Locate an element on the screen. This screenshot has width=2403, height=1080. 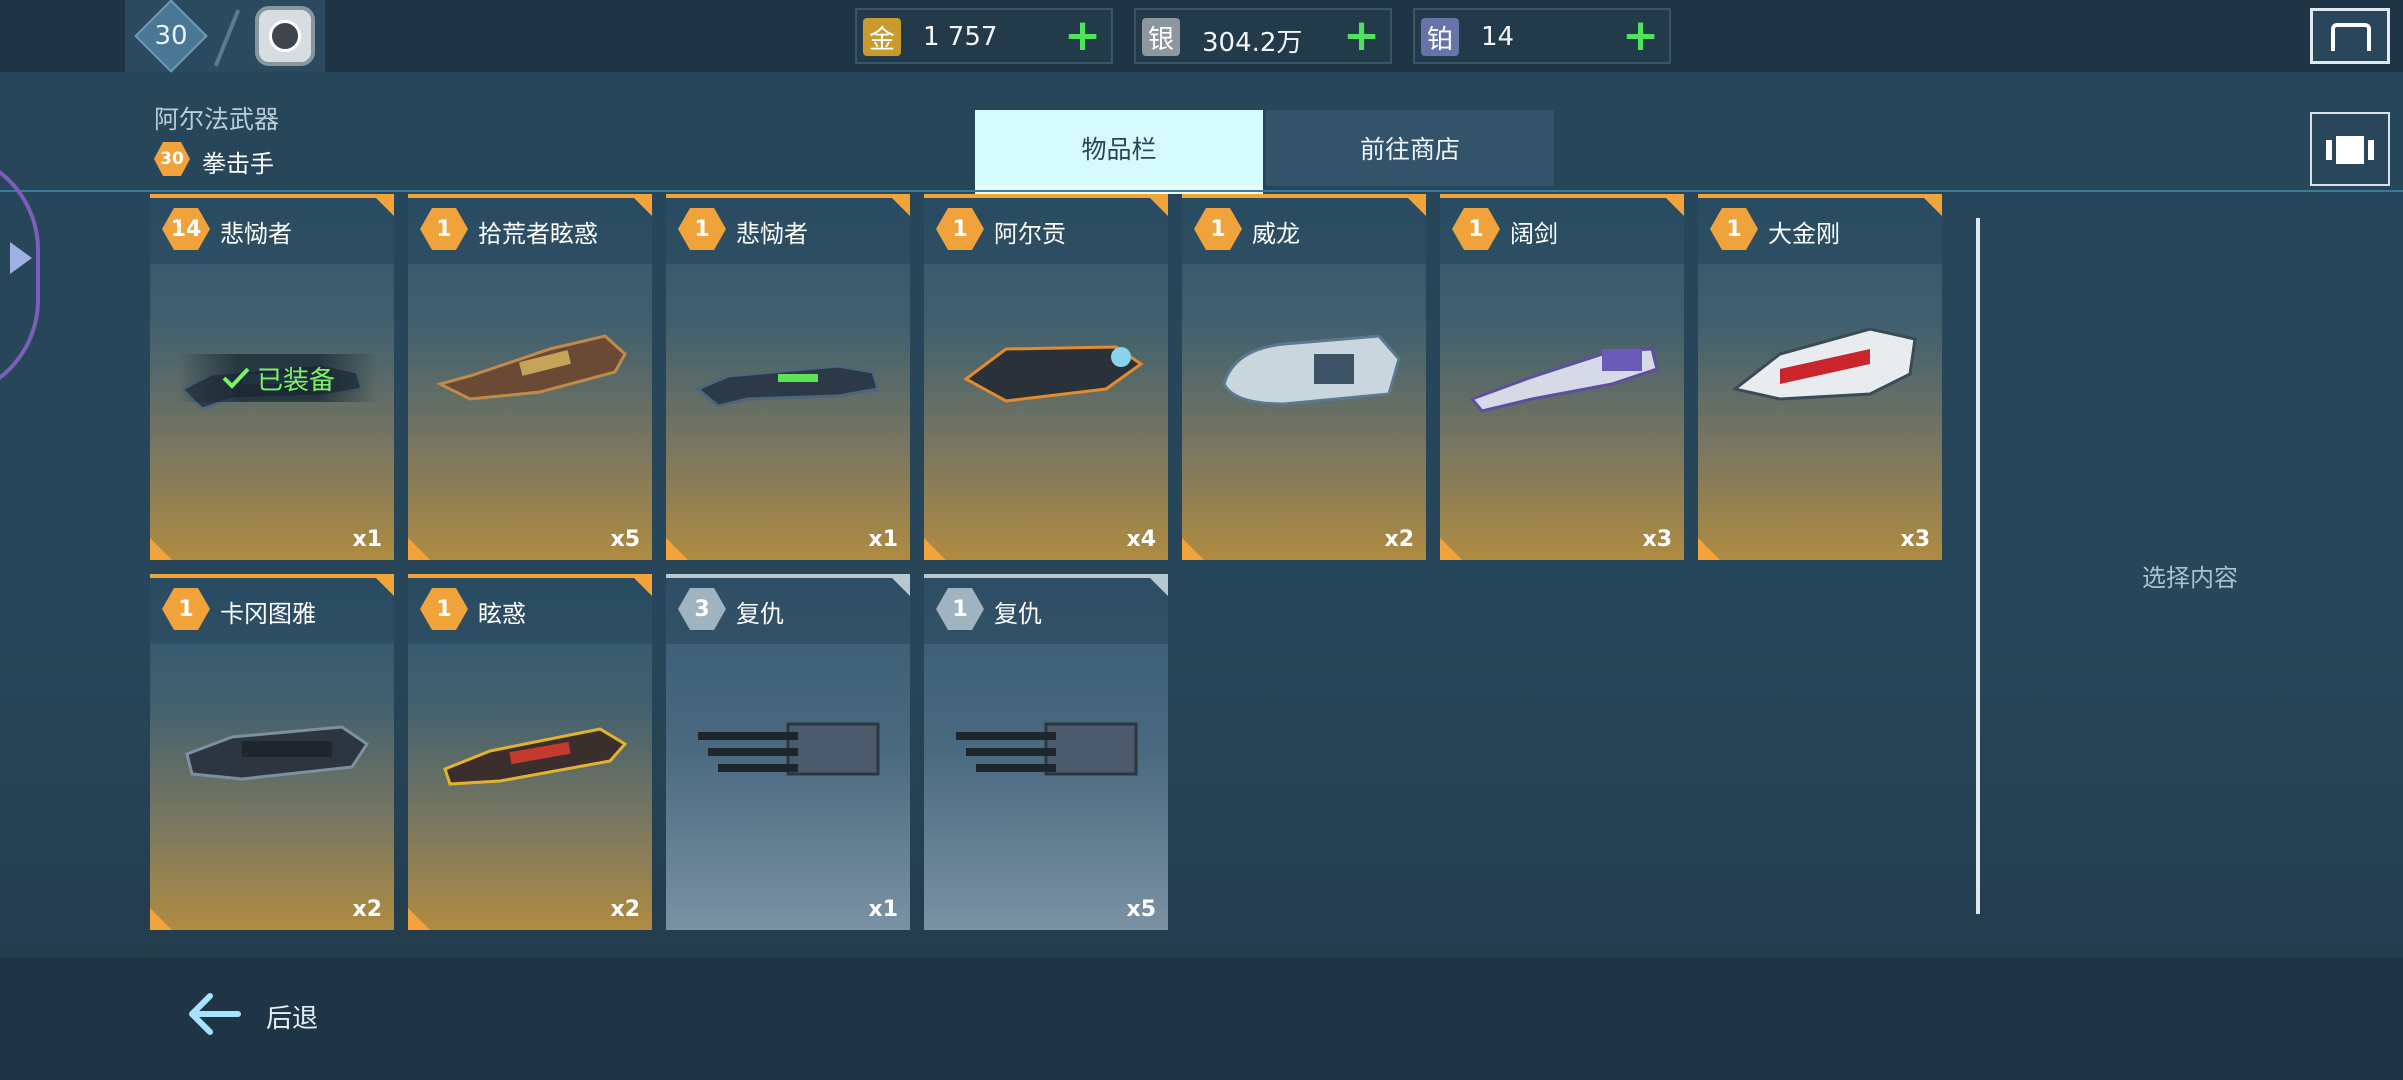
item-name: 阿尔贡 is located at coordinates (1030, 234).